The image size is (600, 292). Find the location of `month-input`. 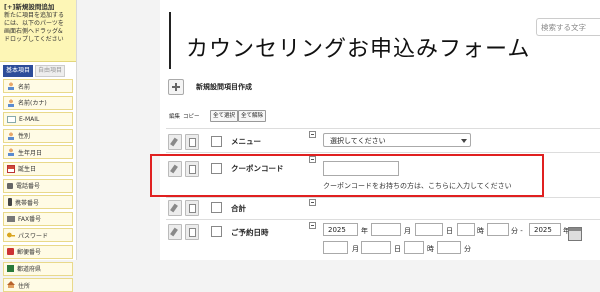

month-input is located at coordinates (386, 229).